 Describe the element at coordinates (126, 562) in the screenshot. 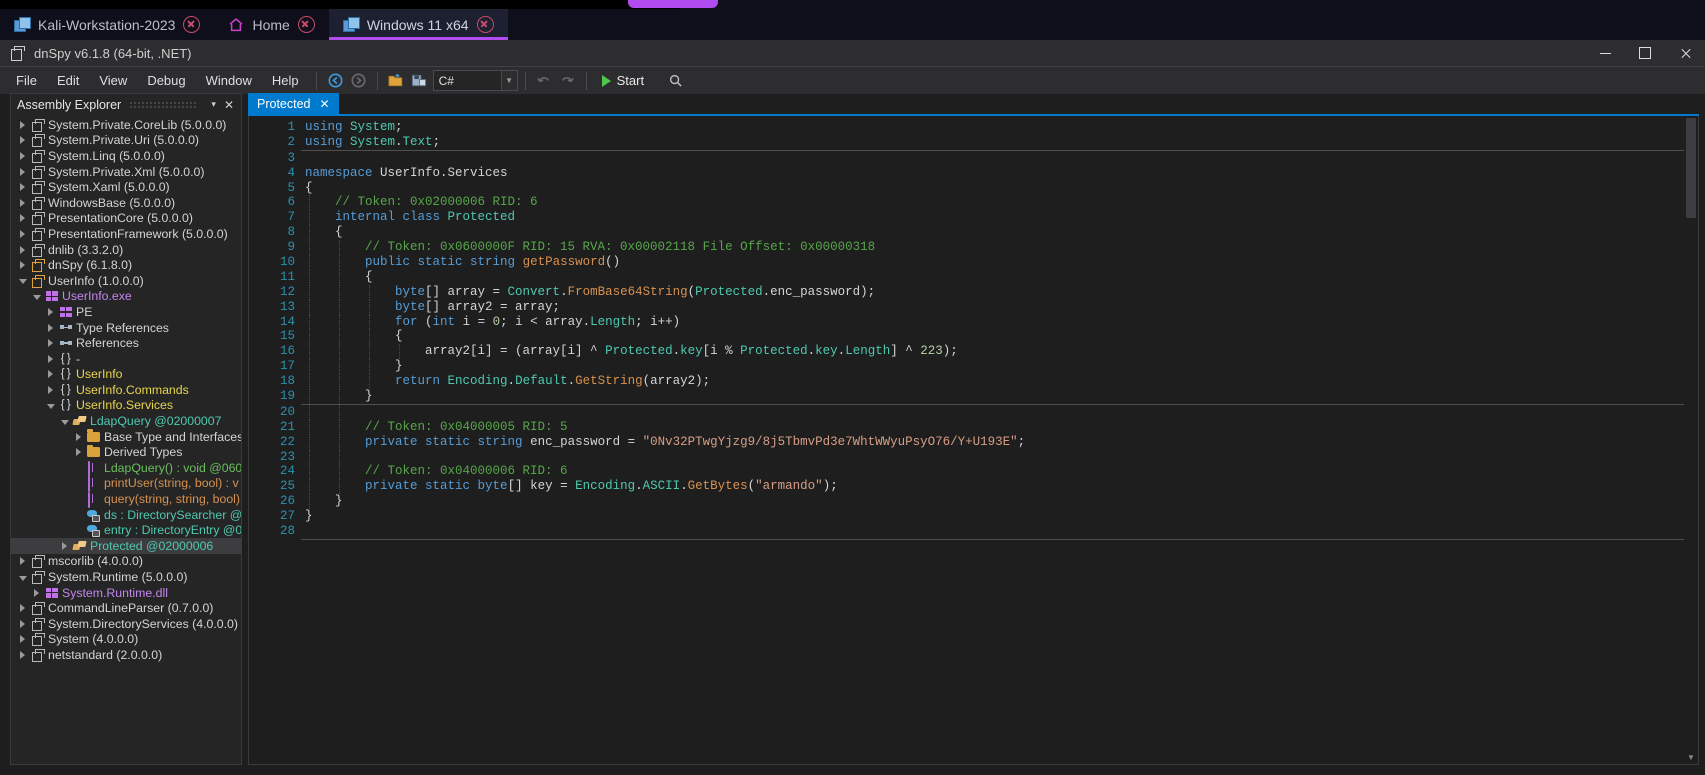

I see `tree-node: mscorlib (4.0.0.0)` at that location.